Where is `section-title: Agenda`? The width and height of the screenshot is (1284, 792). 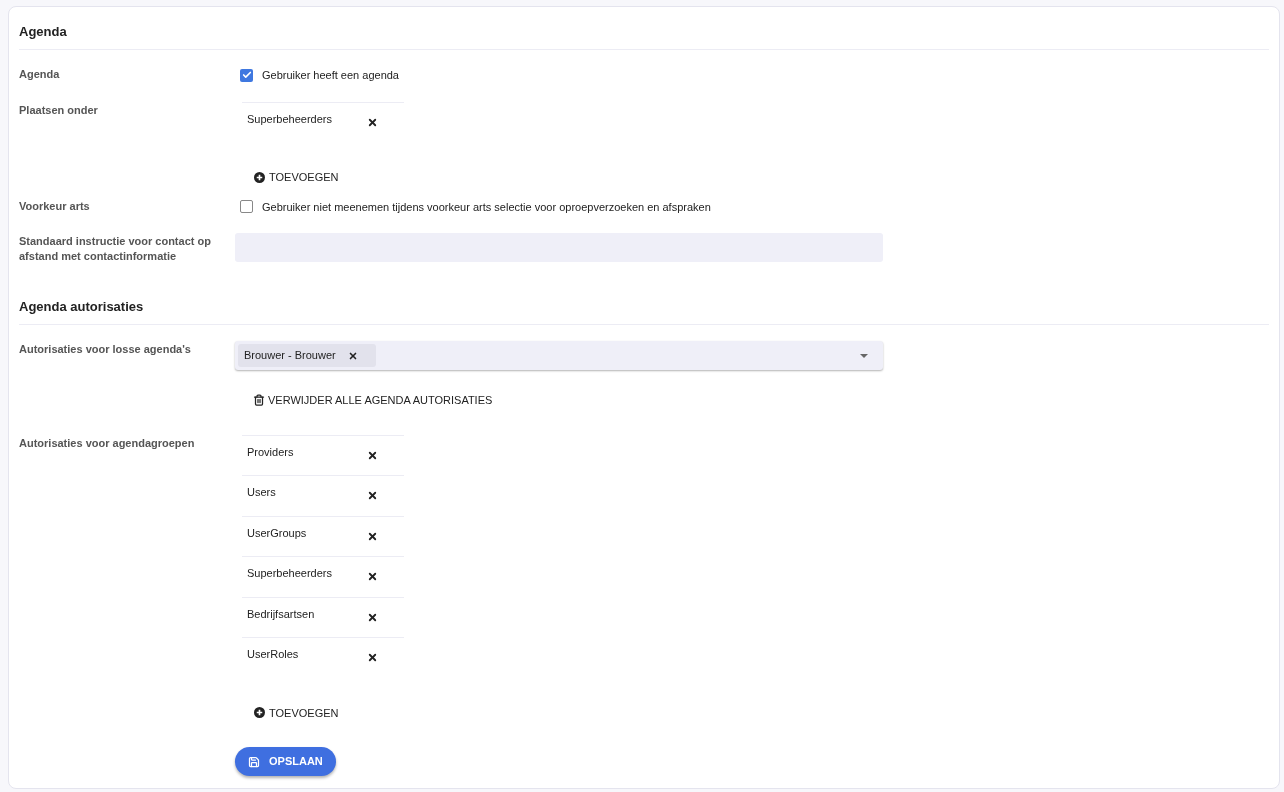
section-title: Agenda is located at coordinates (43, 31).